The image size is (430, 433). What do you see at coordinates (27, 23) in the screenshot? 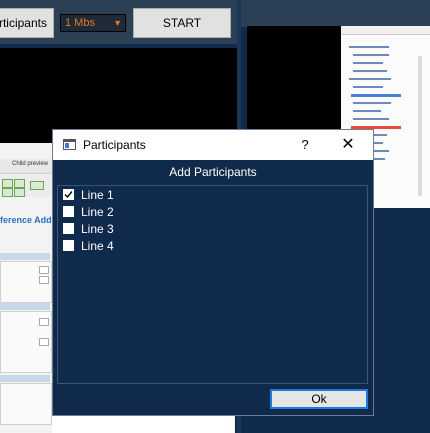
I see `participants-button: articipants` at bounding box center [27, 23].